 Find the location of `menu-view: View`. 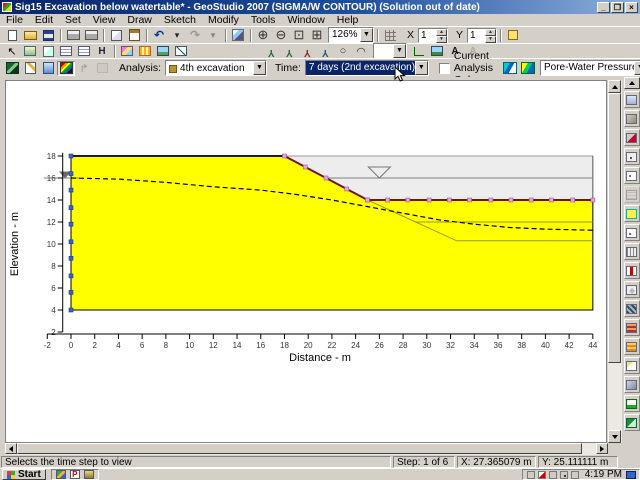

menu-view: View is located at coordinates (104, 20).